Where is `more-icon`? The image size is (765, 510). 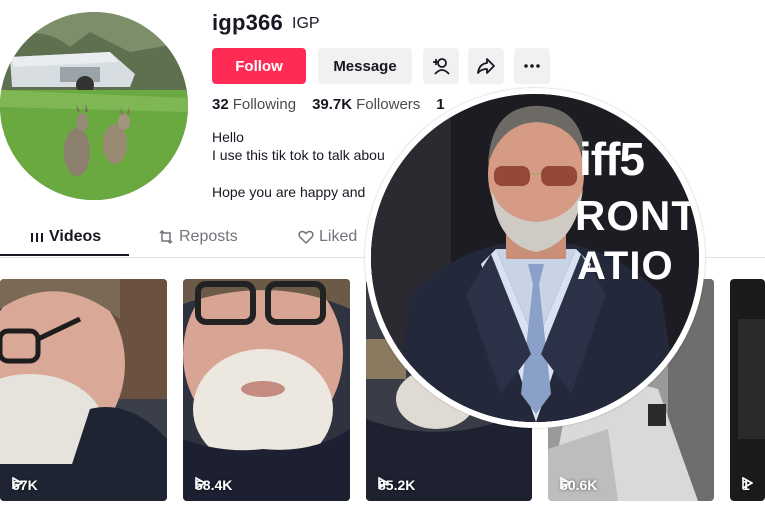
more-icon is located at coordinates (532, 66).